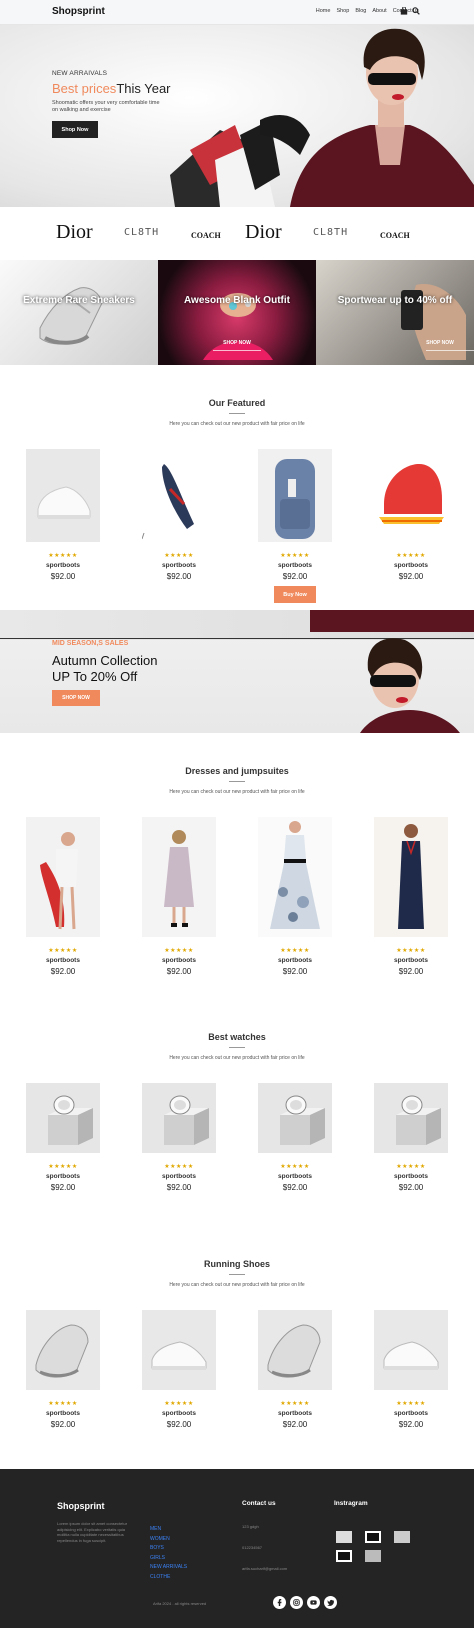 The image size is (474, 1628). I want to click on brand-logo-dior: Dior, so click(74, 232).